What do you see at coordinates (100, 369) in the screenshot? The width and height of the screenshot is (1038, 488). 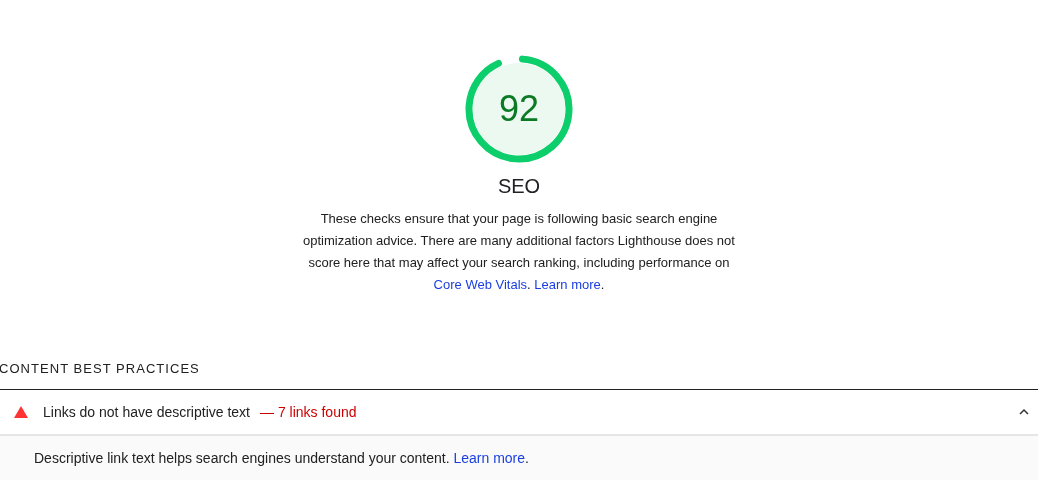 I see `group-title: CONTENT BEST PRACTICES` at bounding box center [100, 369].